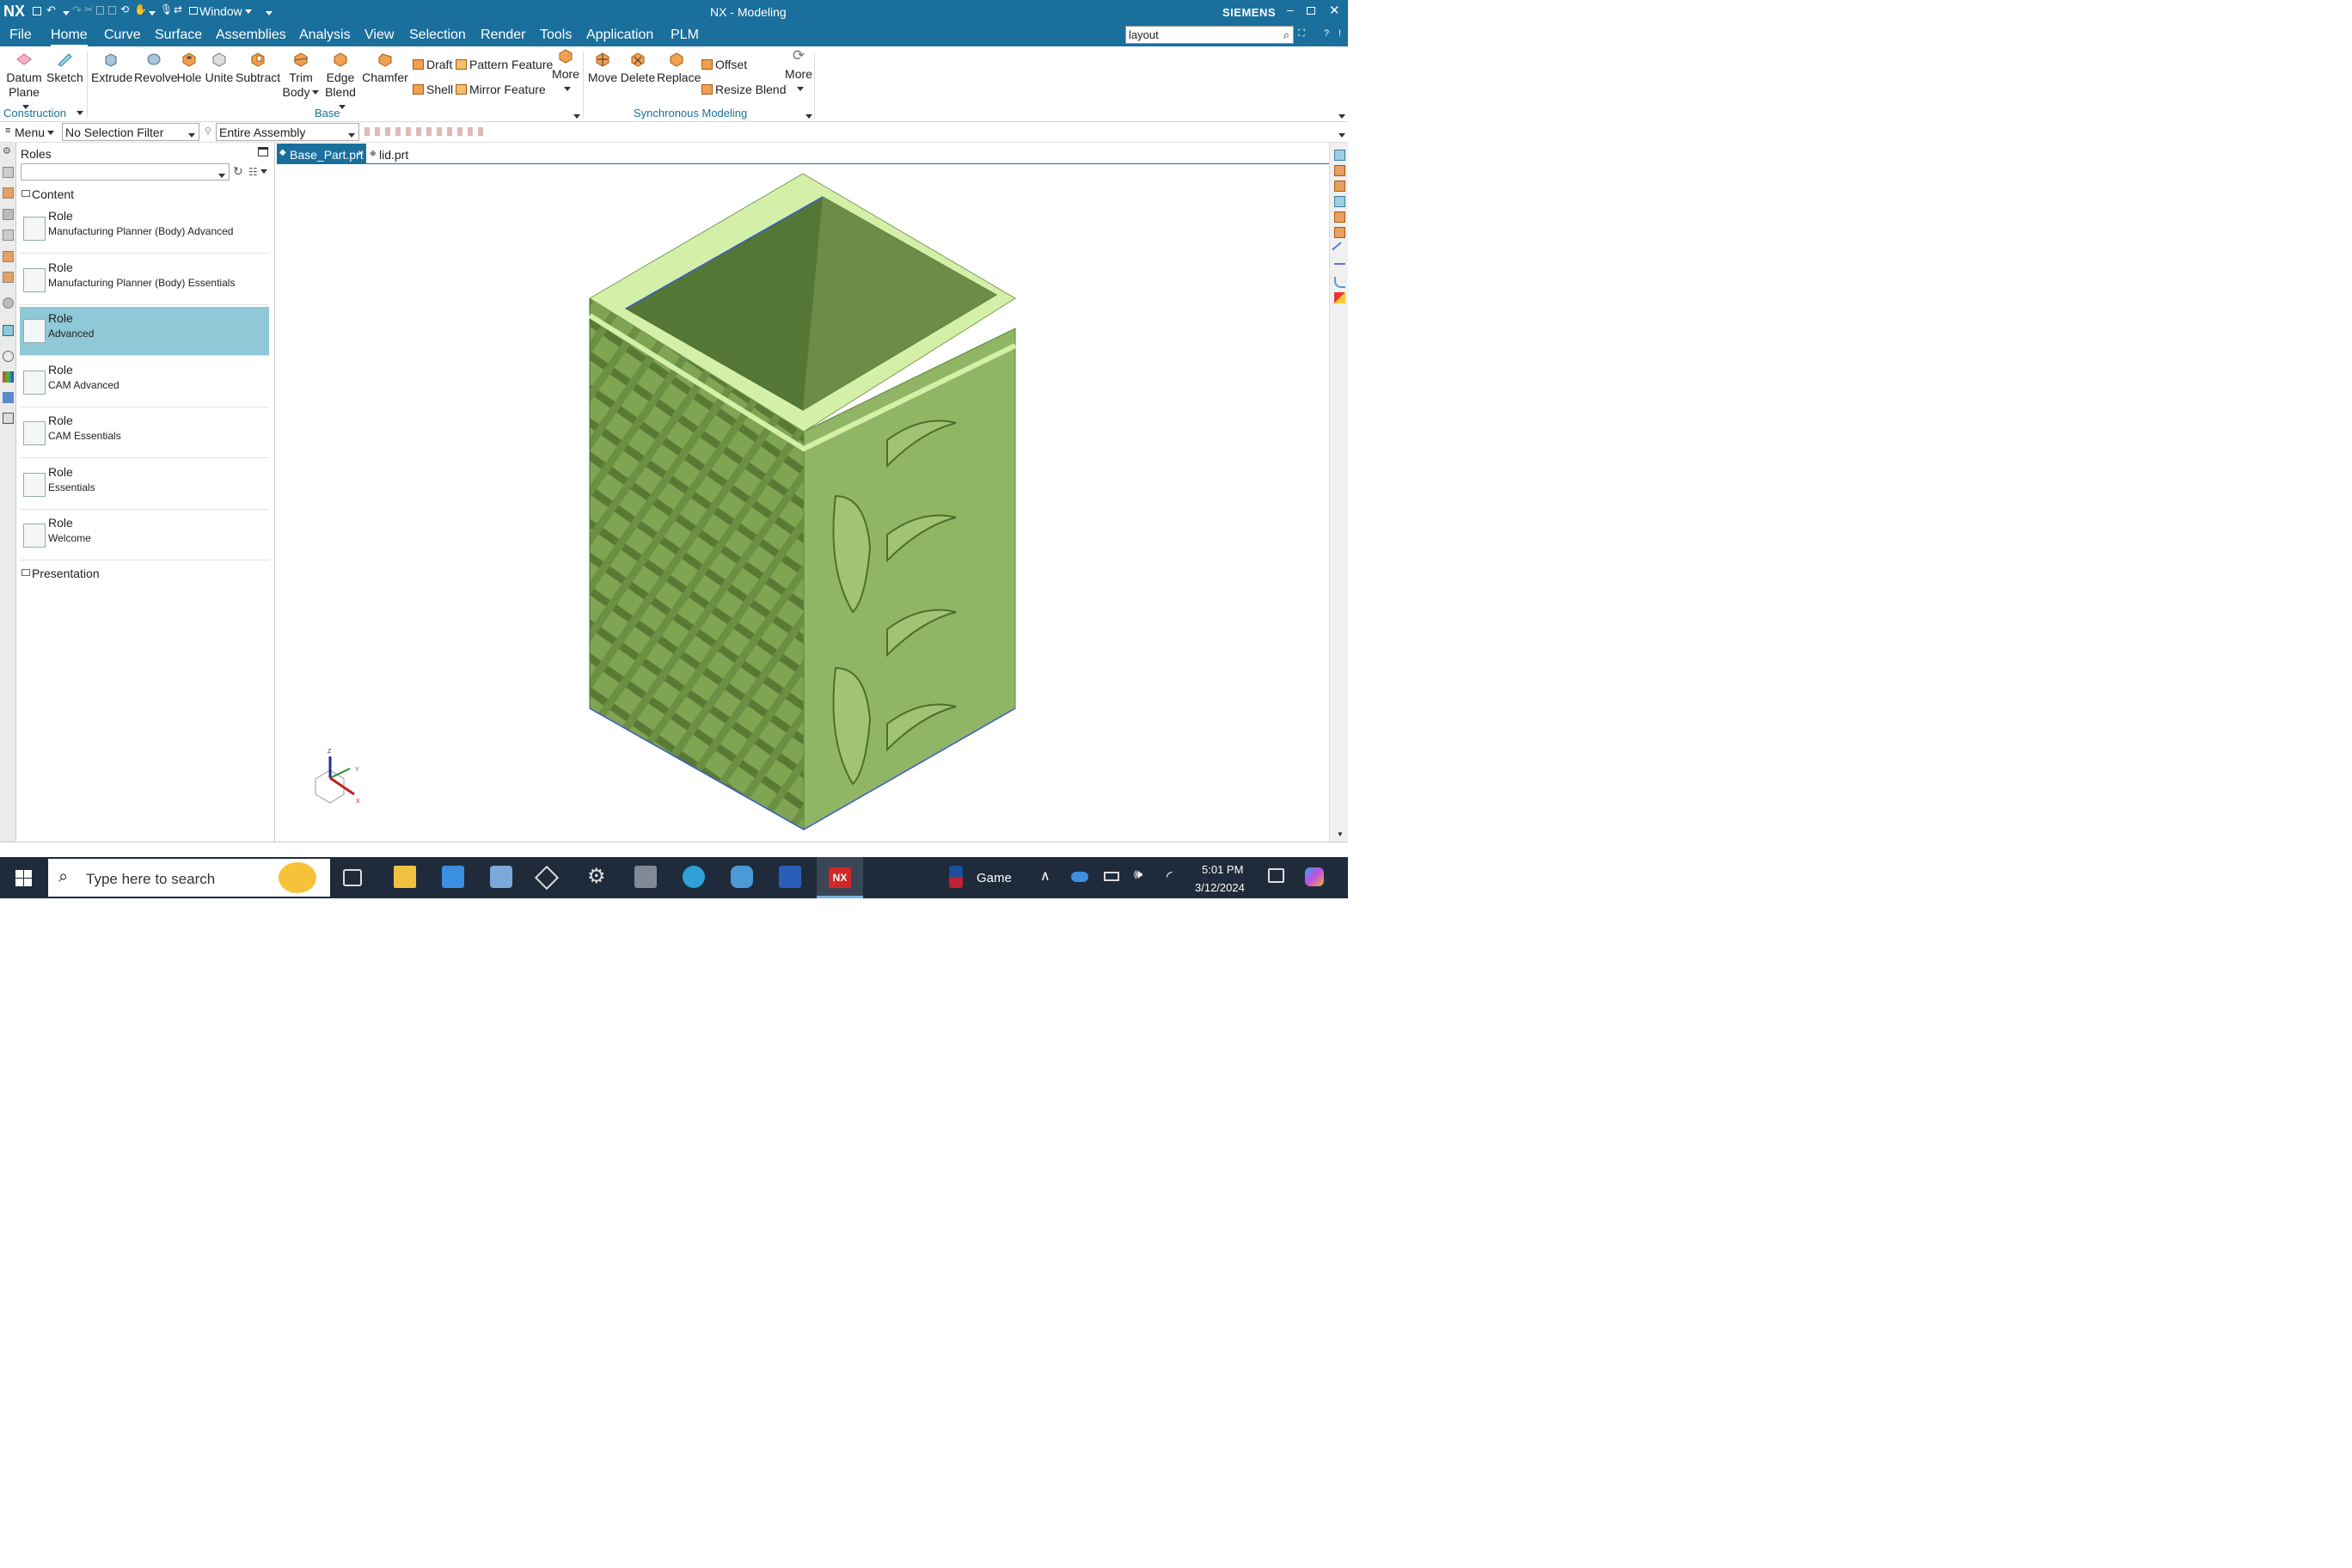 The width and height of the screenshot is (2352, 1568). What do you see at coordinates (1339, 268) in the screenshot?
I see `layer-icon` at bounding box center [1339, 268].